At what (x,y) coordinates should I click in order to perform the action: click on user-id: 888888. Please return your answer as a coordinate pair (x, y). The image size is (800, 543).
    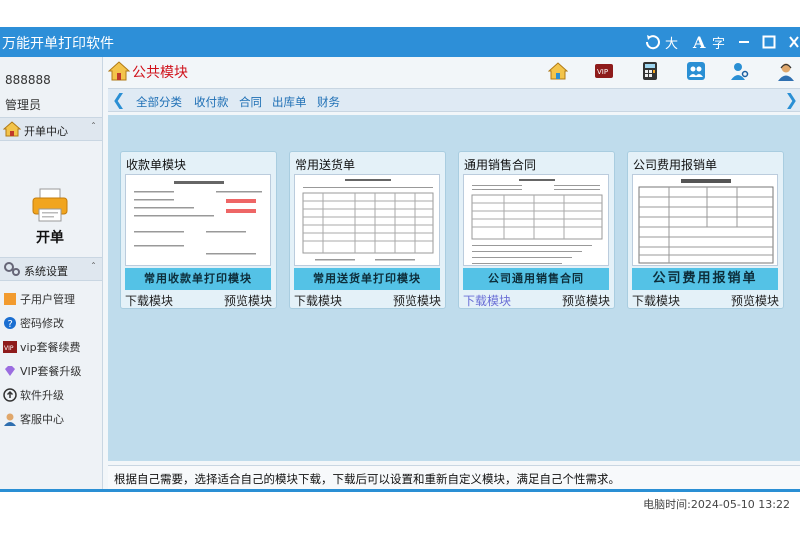
    Looking at the image, I should click on (28, 80).